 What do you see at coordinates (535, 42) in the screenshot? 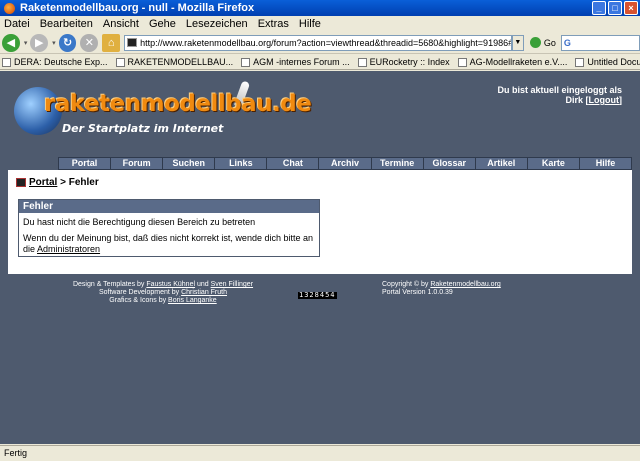
I see `go-icon` at bounding box center [535, 42].